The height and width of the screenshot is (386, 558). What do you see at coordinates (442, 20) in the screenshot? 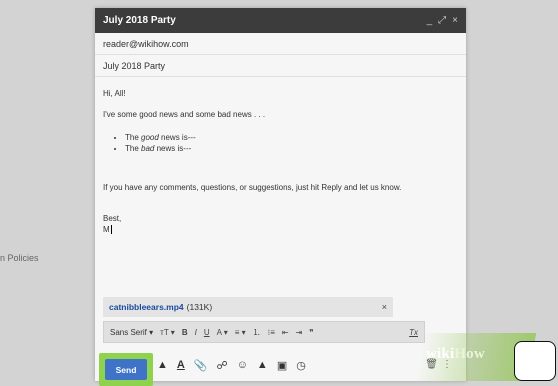
I see `expand-icon: ⤢` at bounding box center [442, 20].